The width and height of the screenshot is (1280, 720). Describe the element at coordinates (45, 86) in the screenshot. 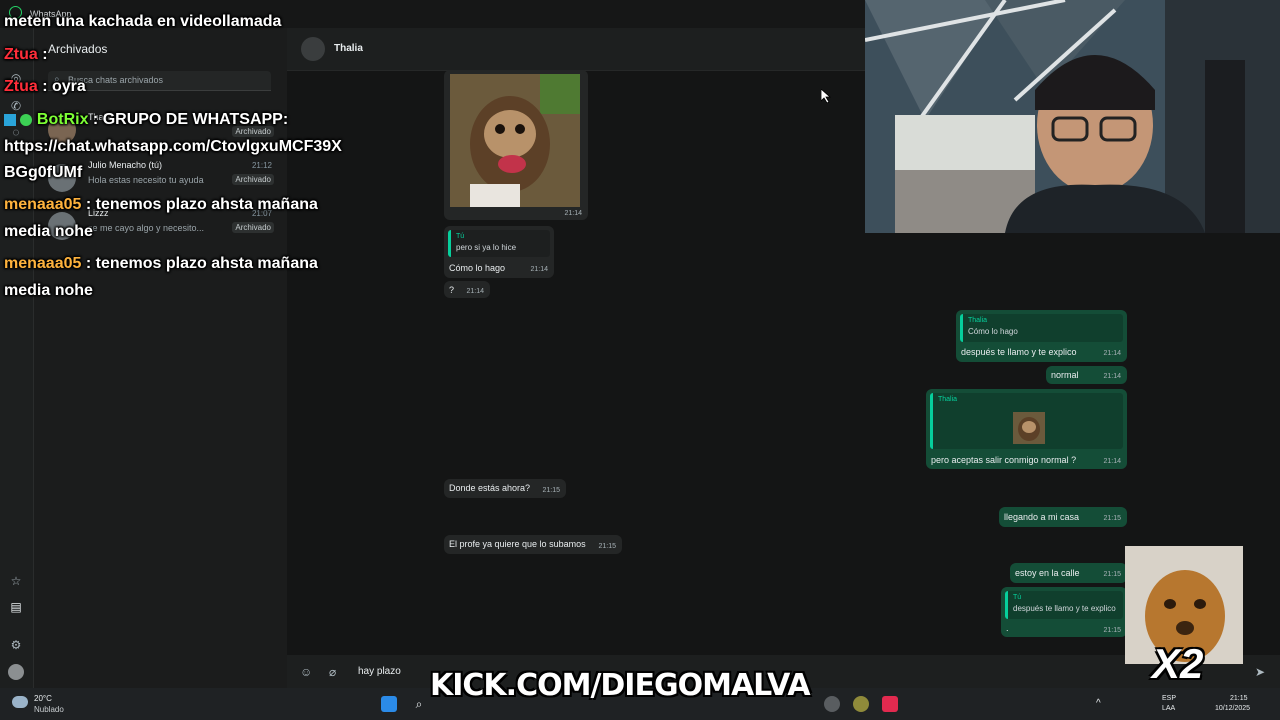

I see `stream-chat-line: Ztua : oyra` at that location.